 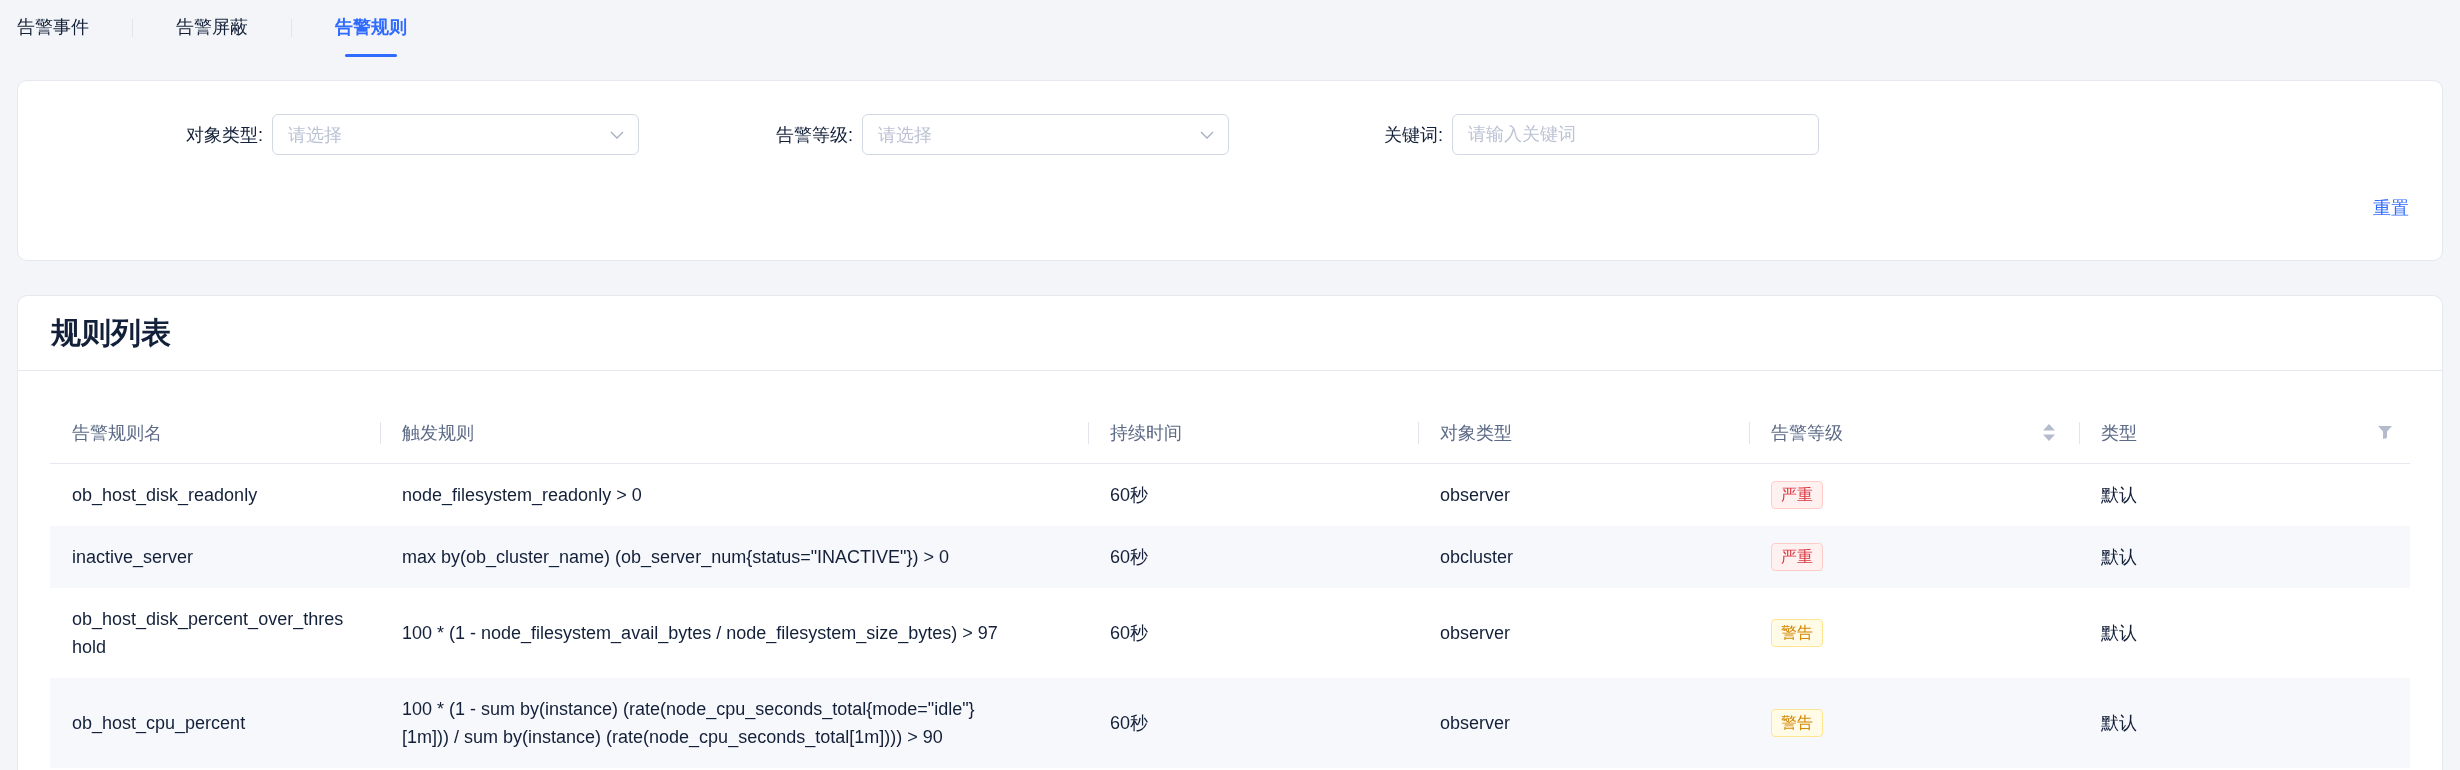 I want to click on filter-icon, so click(x=2385, y=432).